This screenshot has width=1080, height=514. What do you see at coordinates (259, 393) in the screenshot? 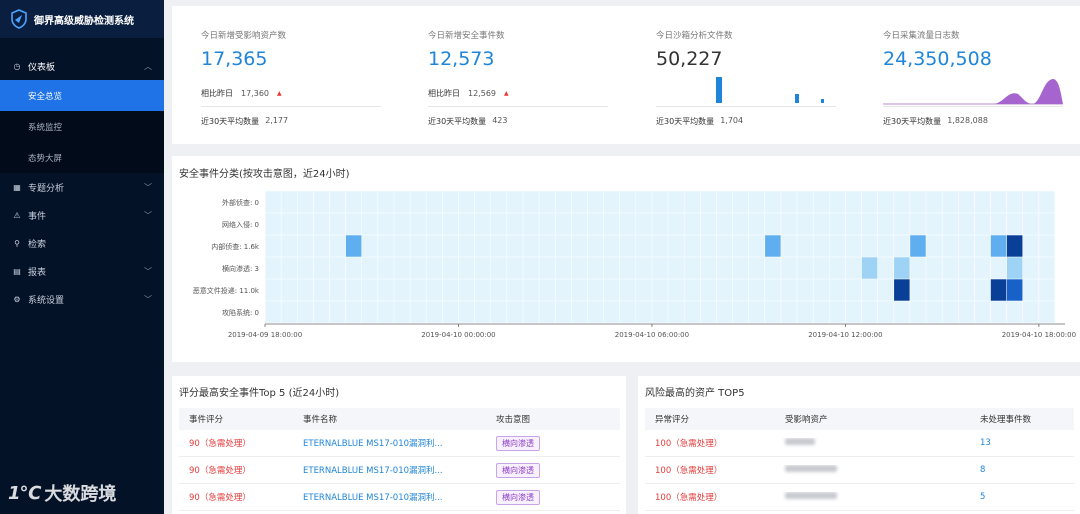
I see `top-events-title: 评分最高安全事件Top 5 (近24小时)` at bounding box center [259, 393].